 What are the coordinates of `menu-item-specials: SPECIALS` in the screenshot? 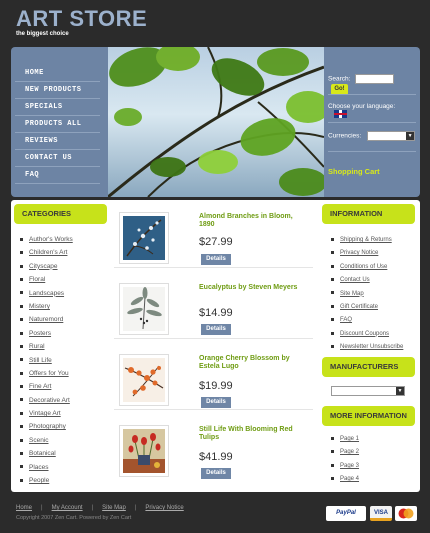 It's located at (57, 107).